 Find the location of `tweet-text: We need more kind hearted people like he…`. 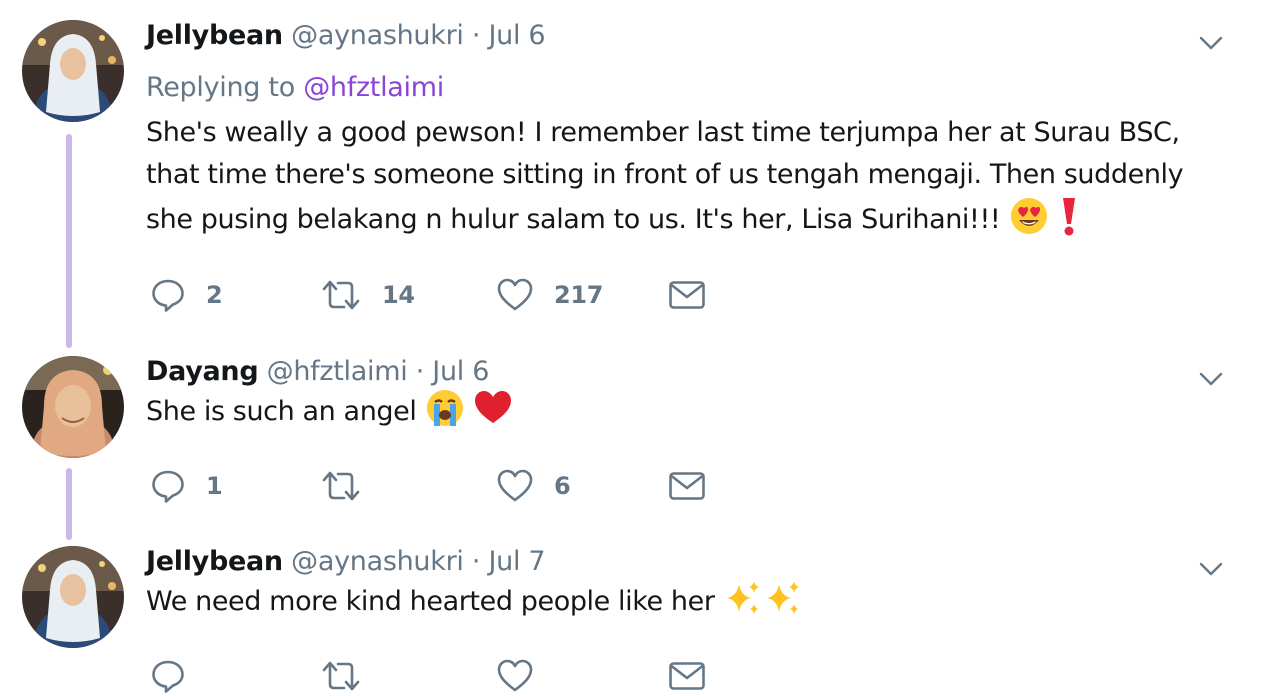

tweet-text: We need more kind hearted people like he… is located at coordinates (693, 604).